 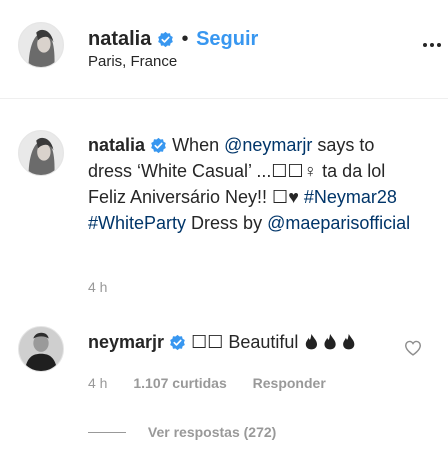 I want to click on replies-line, so click(x=107, y=432).